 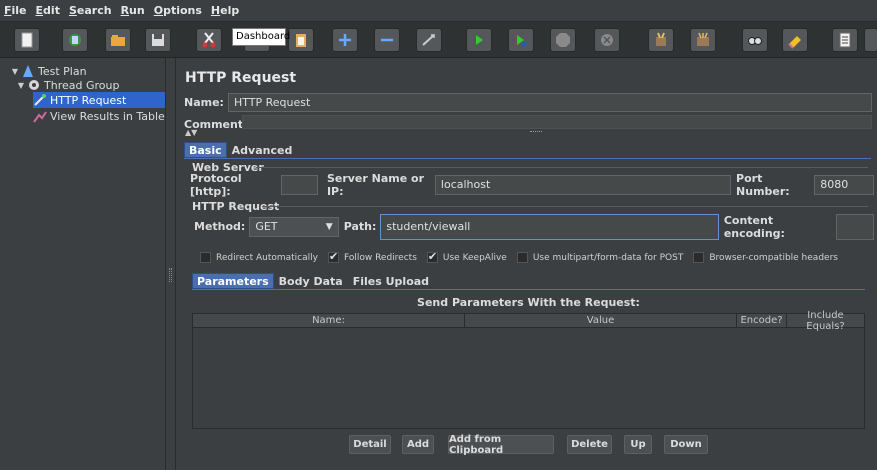 I want to click on tree-item-label: Thread Group, so click(x=82, y=85).